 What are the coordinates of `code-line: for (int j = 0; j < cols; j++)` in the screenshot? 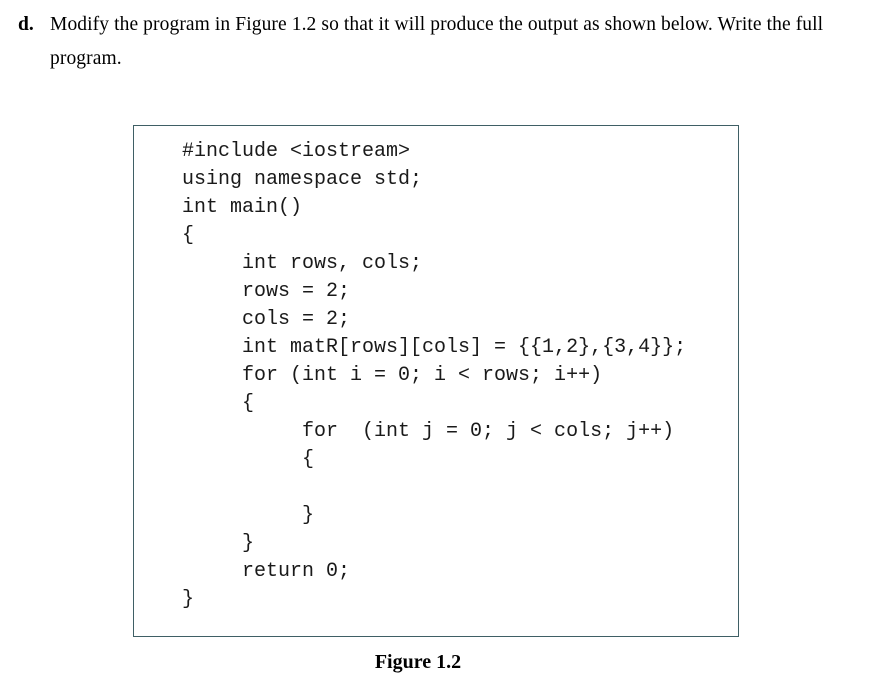 It's located at (428, 431).